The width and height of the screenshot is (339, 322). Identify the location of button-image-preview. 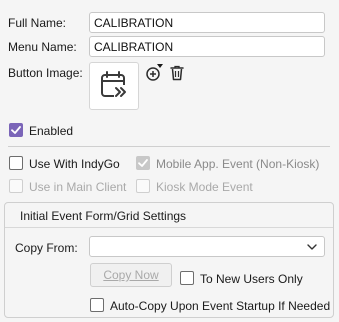
(114, 86).